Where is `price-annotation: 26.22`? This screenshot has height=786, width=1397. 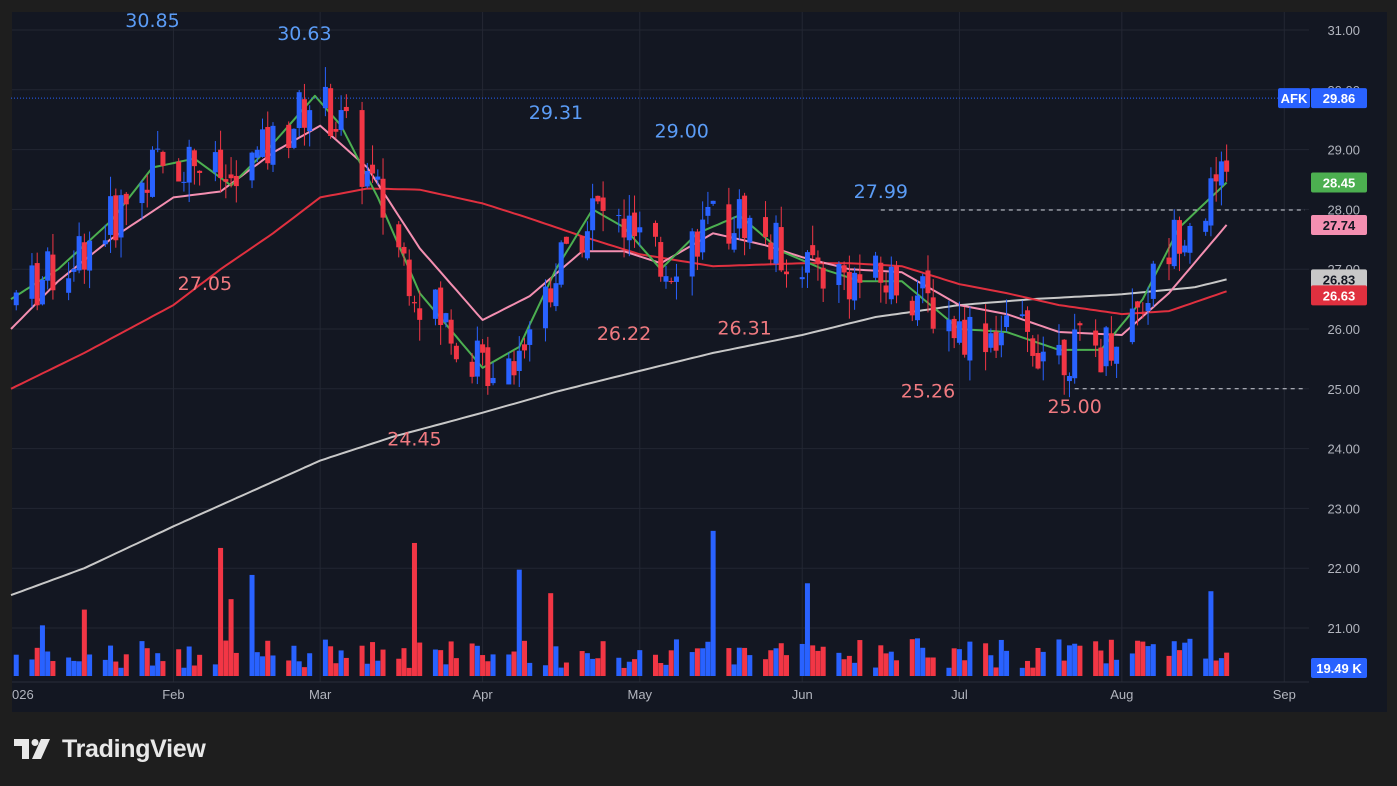
price-annotation: 26.22 is located at coordinates (624, 334).